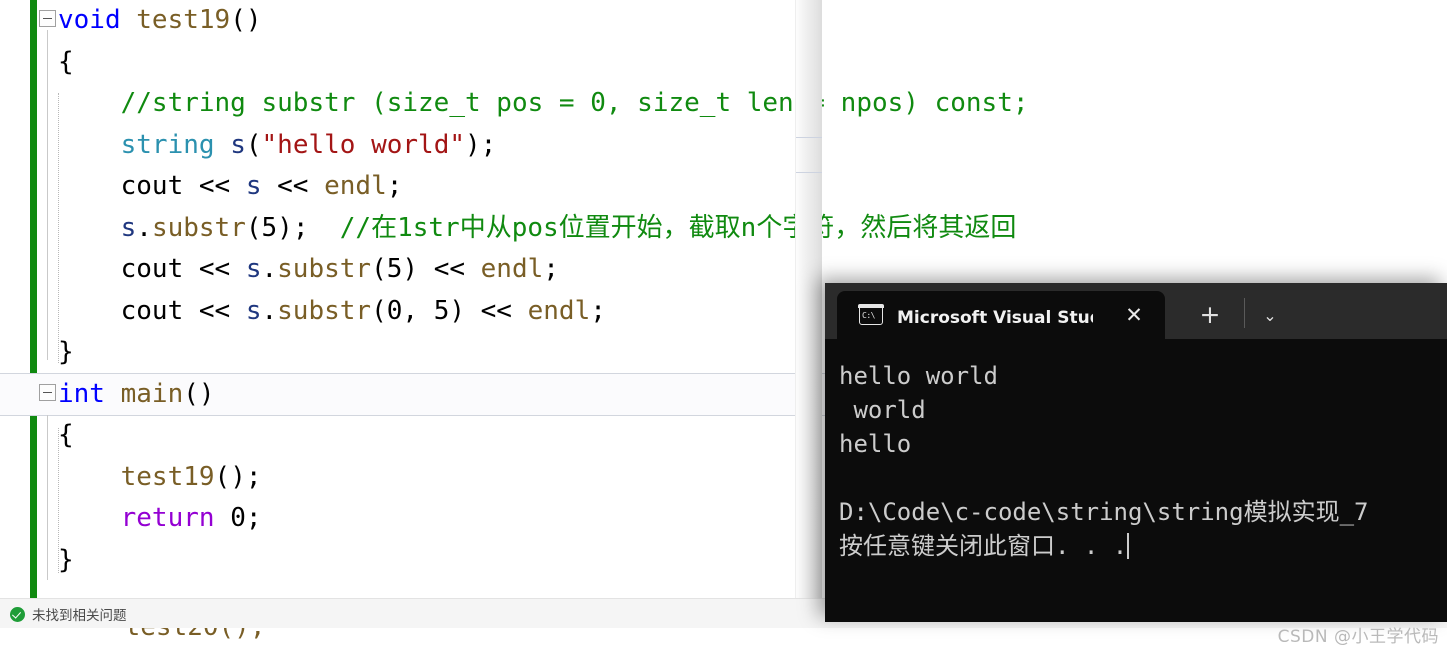 The image size is (1447, 652). I want to click on console-titlebar: C:\ Microsoft Visual Studio 调试控 ✕ + ⌄, so click(1136, 311).